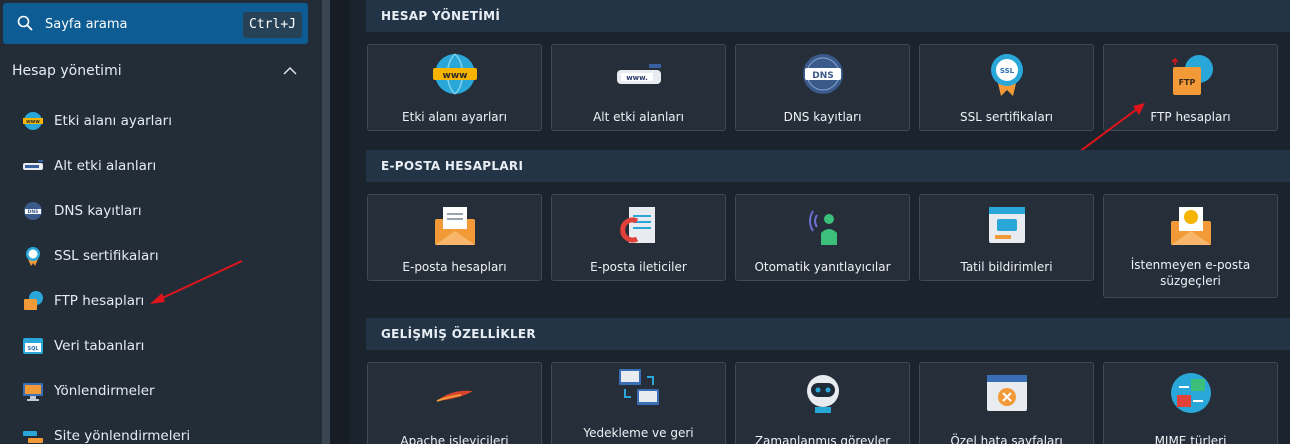  I want to click on sidebar-item-label: SSL sertifikaları, so click(106, 256).